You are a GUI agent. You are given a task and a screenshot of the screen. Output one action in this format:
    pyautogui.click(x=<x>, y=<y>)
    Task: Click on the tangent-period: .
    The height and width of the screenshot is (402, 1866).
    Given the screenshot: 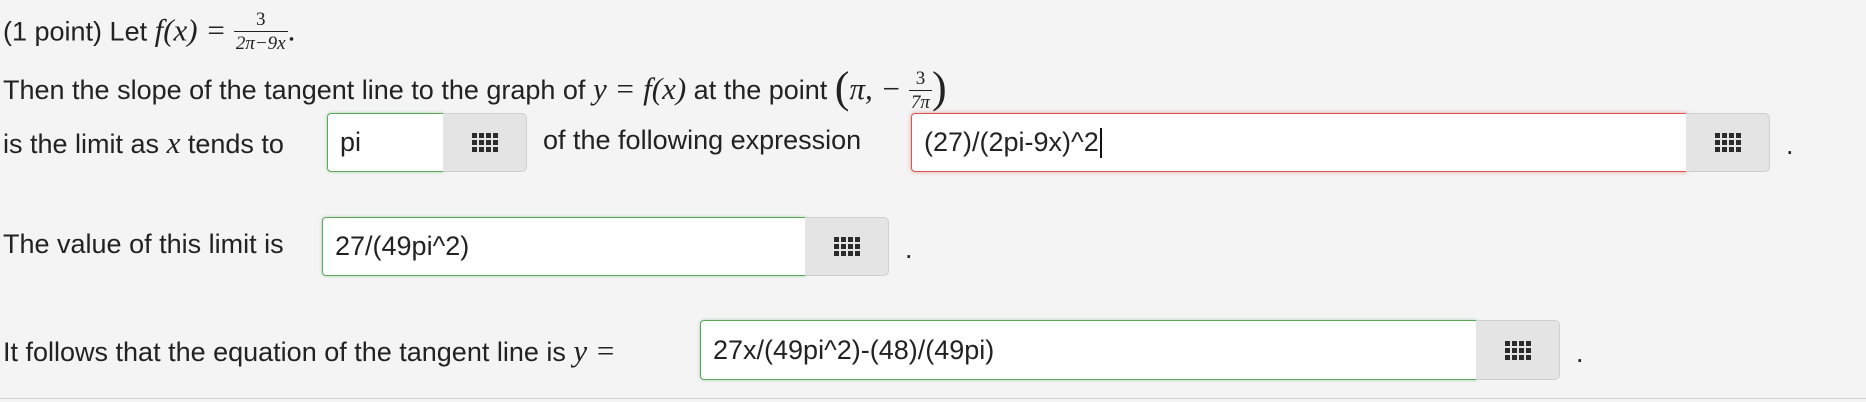 What is the action you would take?
    pyautogui.click(x=1580, y=353)
    